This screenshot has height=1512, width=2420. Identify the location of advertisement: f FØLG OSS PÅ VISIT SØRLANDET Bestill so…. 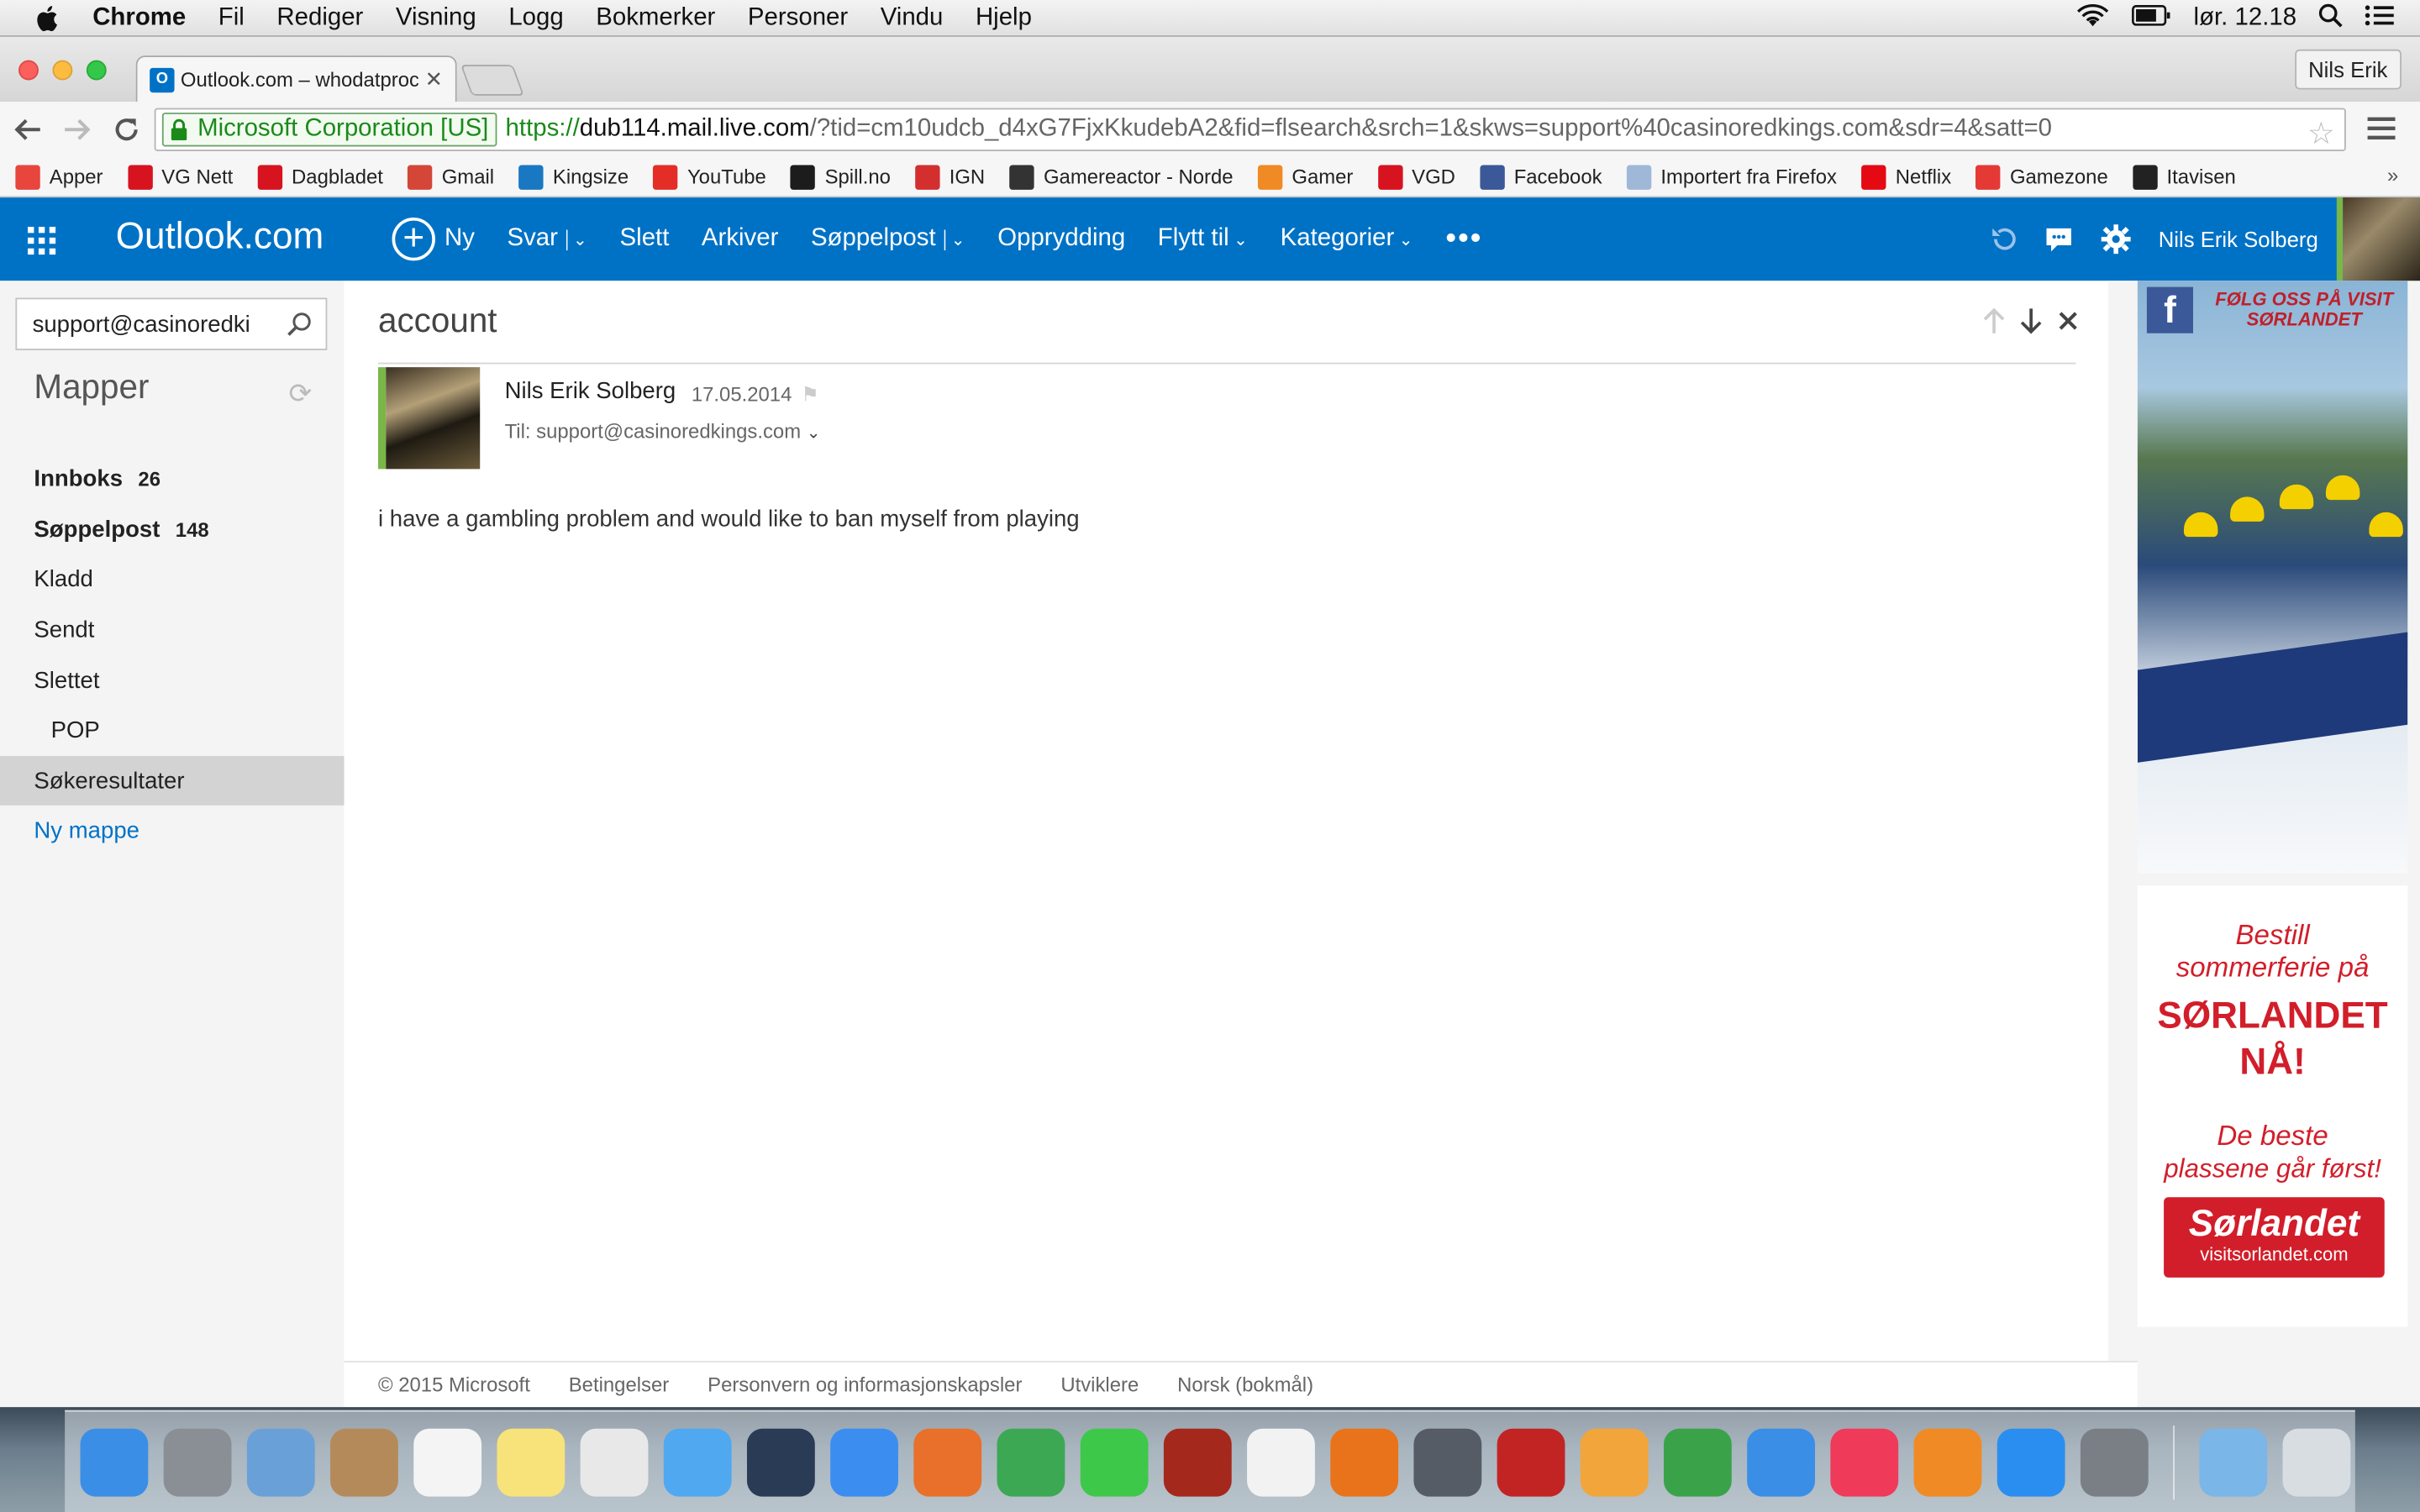
(2278, 844).